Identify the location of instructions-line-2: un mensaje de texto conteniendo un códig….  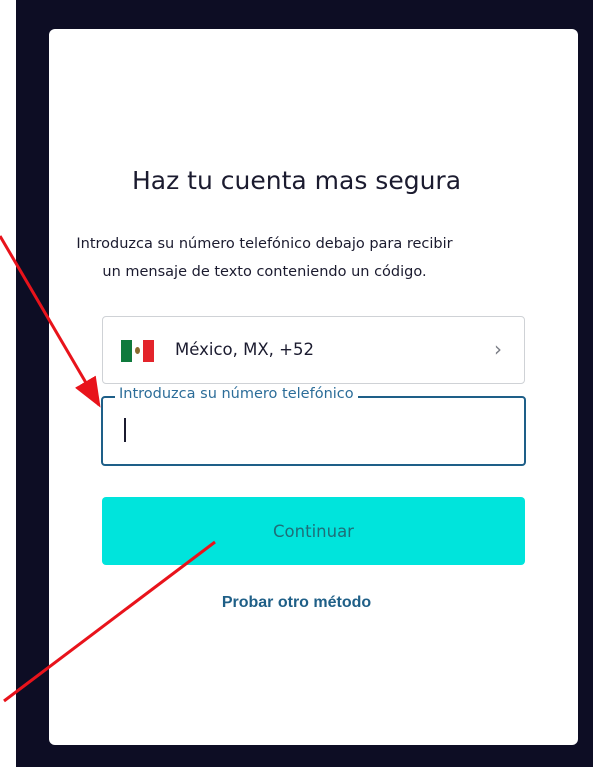
(264, 272).